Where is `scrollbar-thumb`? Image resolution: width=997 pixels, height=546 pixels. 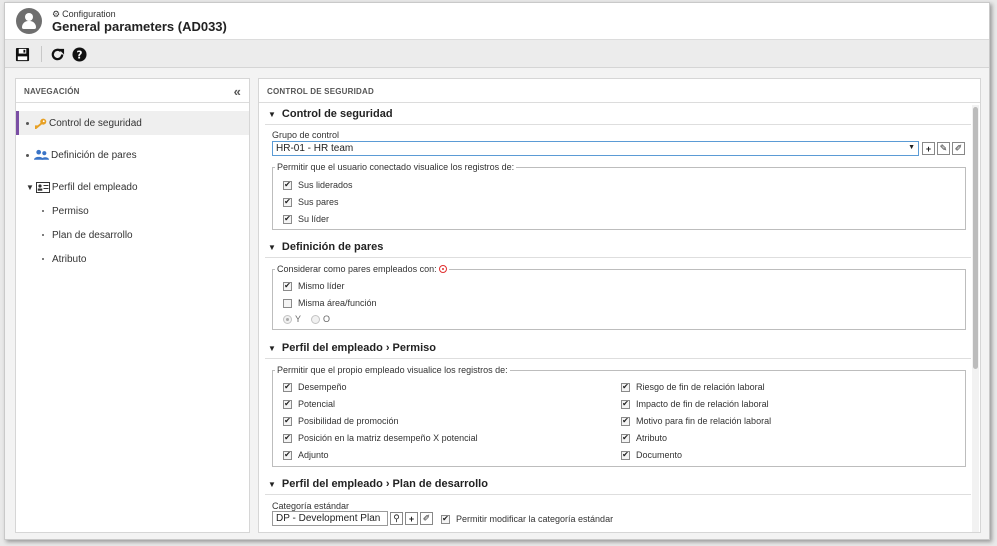
scrollbar-thumb is located at coordinates (975, 238).